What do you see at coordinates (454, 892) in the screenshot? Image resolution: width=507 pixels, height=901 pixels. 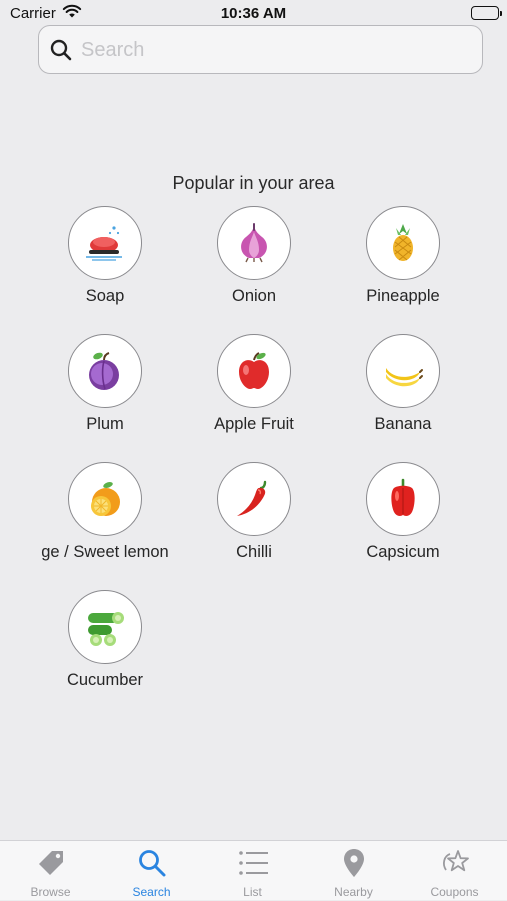 I see `tab-label: Coupons` at bounding box center [454, 892].